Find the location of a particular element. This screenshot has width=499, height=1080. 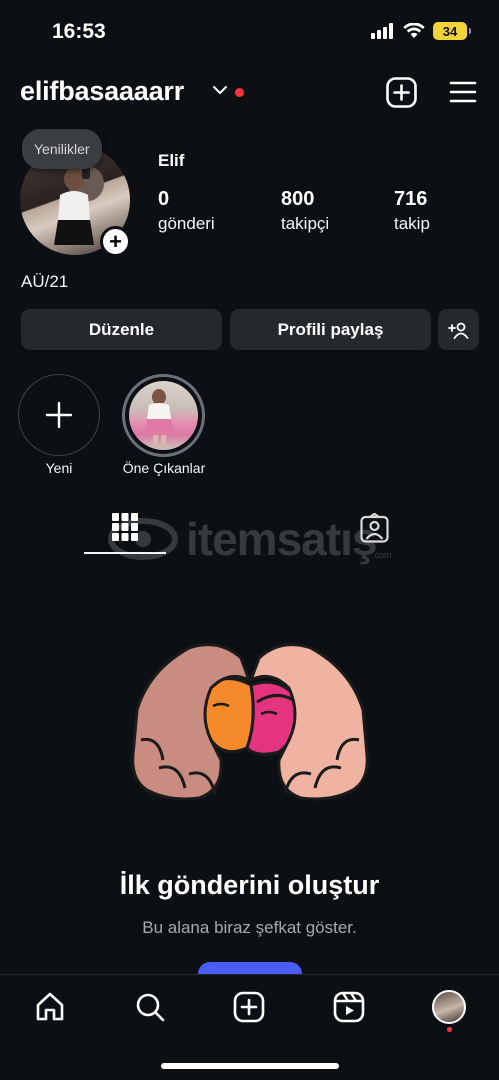

stat-posts-label: gönderi is located at coordinates (186, 223).